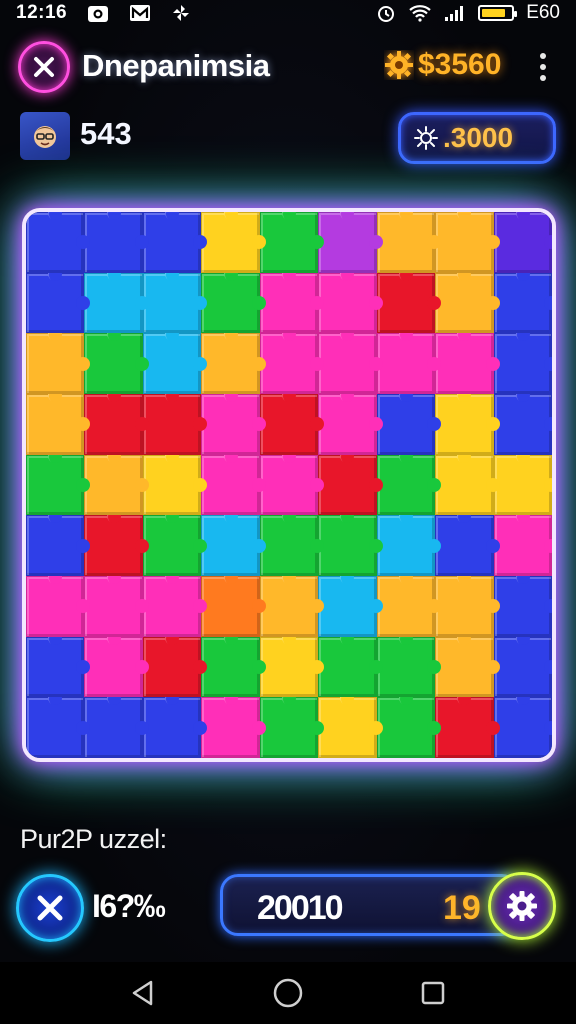 The width and height of the screenshot is (576, 1024). I want to click on home-button, so click(288, 993).